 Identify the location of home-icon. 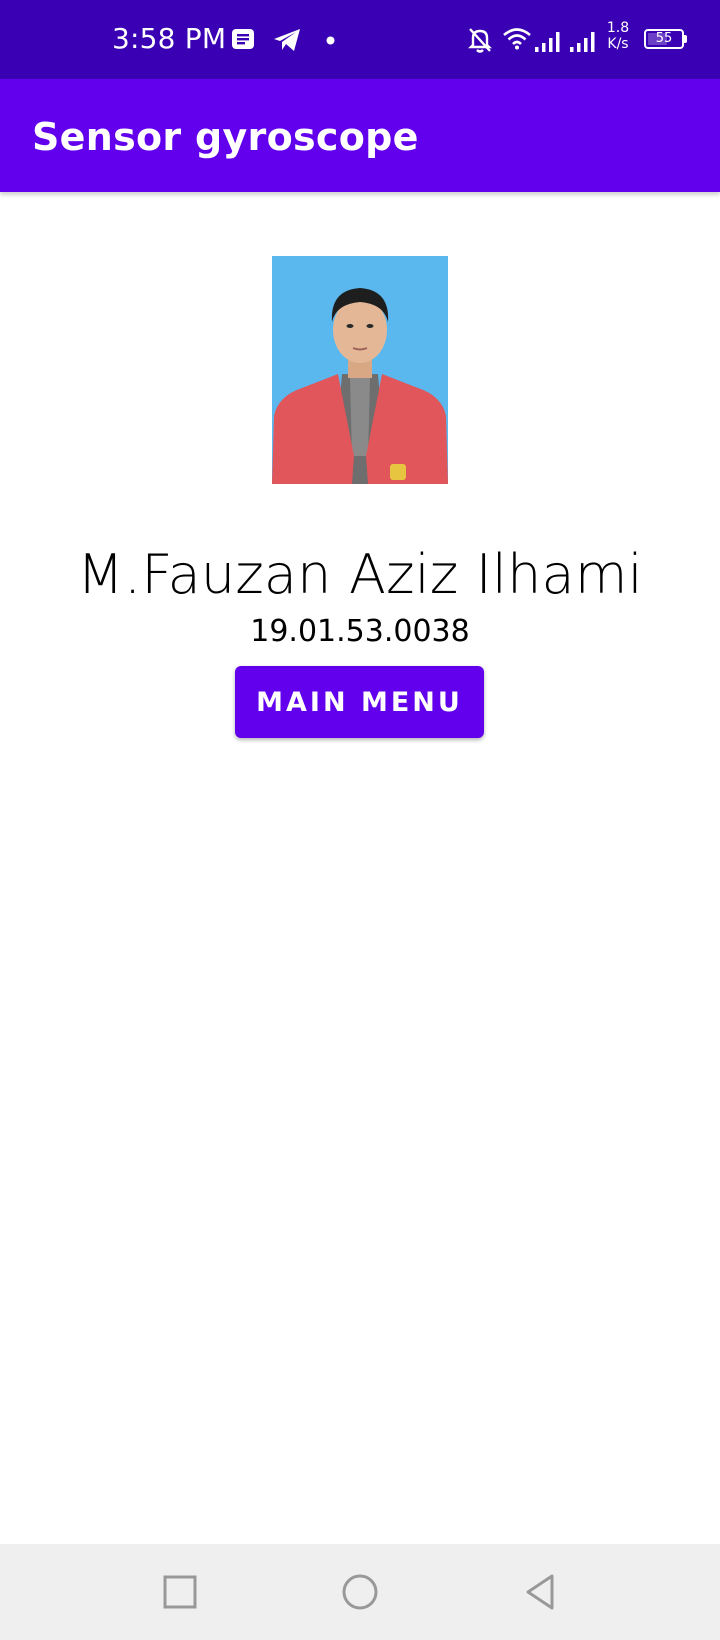
(360, 1592).